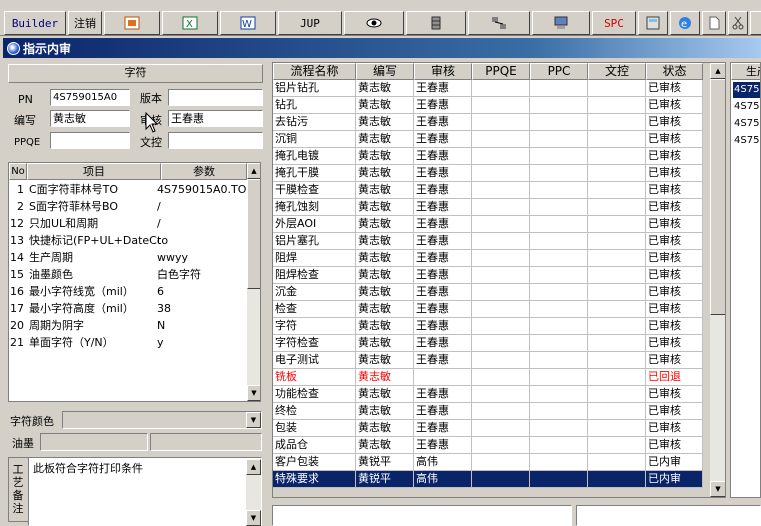 This screenshot has height=526, width=761. Describe the element at coordinates (152, 122) in the screenshot. I see `mouse-cursor-icon` at that location.